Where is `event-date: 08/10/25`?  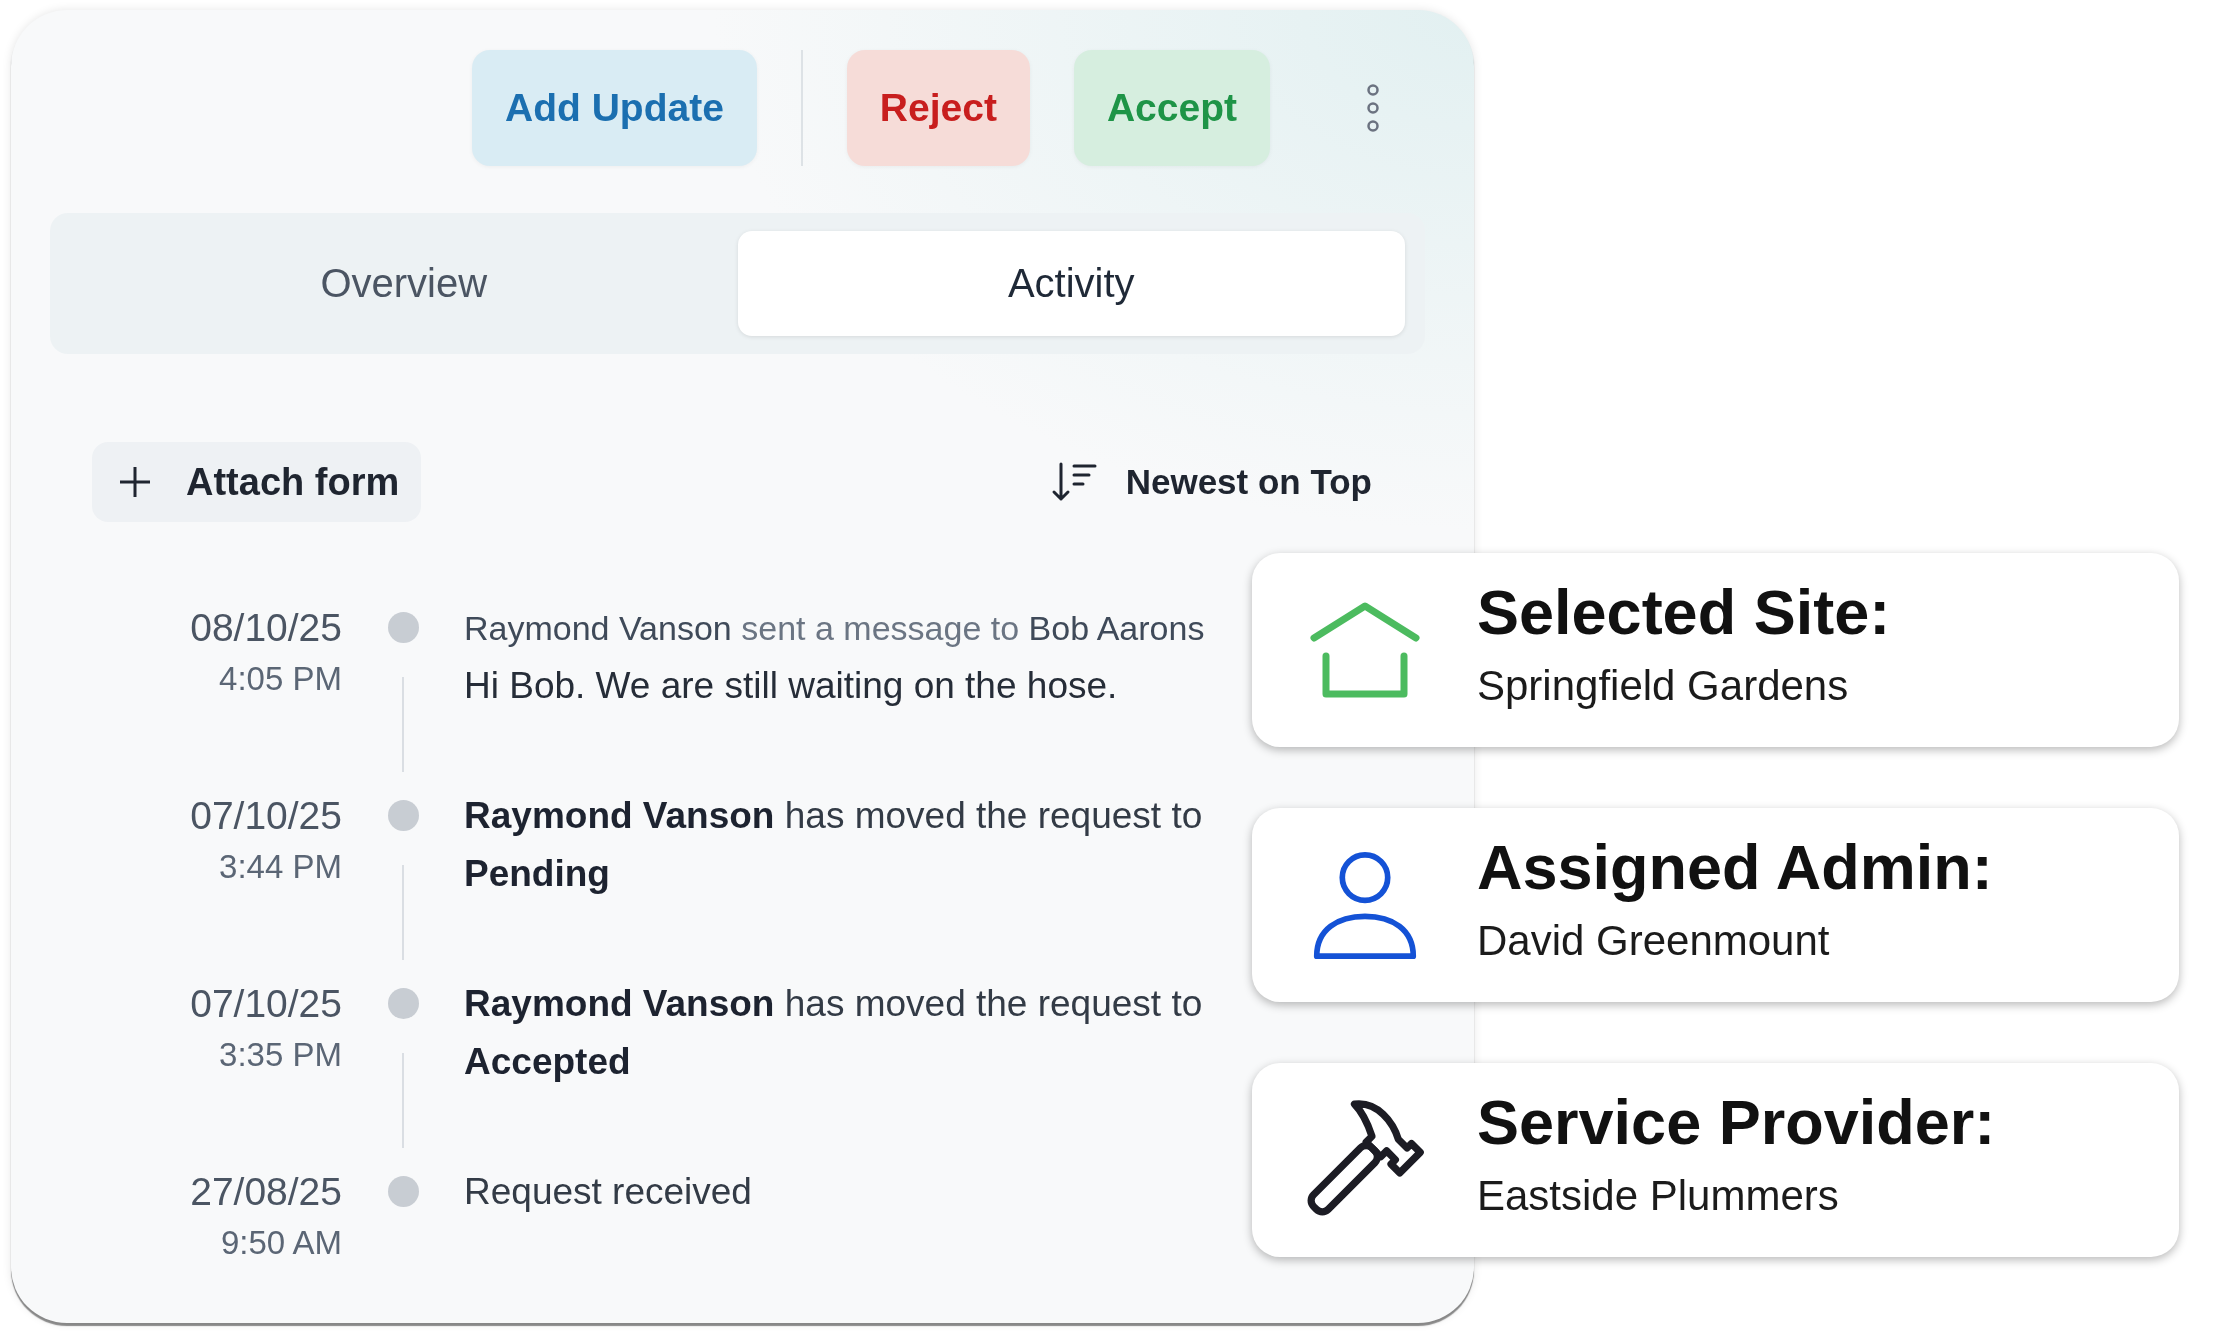
event-date: 08/10/25 is located at coordinates (265, 628).